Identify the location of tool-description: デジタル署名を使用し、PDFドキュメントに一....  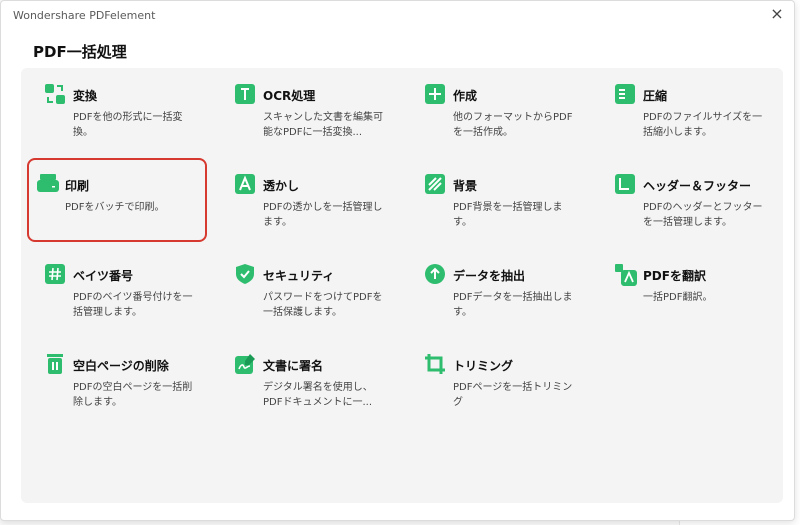
(318, 395).